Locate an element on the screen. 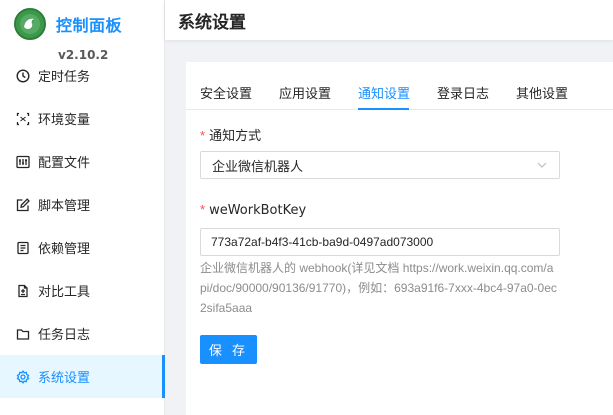 The image size is (613, 415). package-icon is located at coordinates (23, 248).